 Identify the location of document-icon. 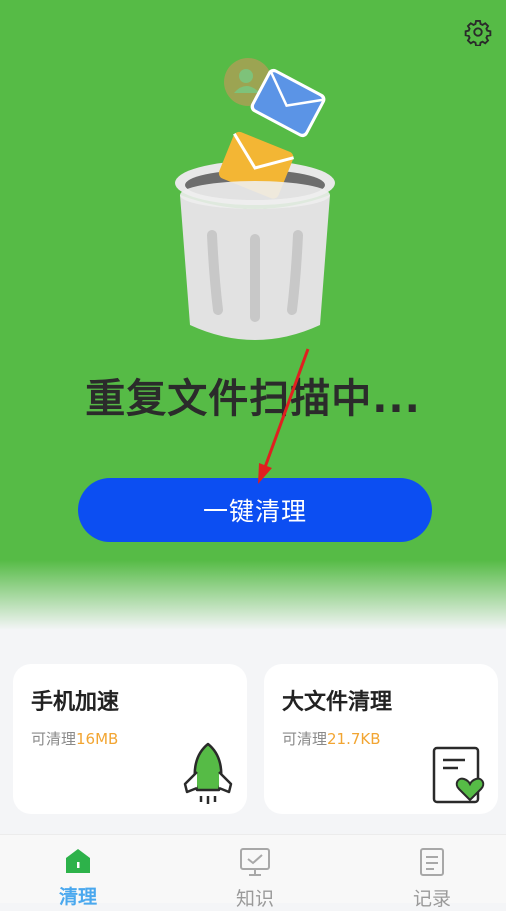
(432, 862).